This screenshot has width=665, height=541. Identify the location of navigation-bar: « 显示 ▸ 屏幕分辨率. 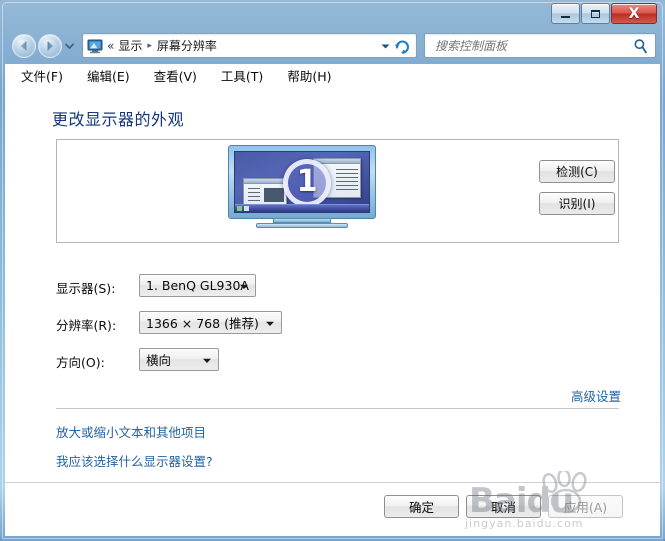
(332, 46).